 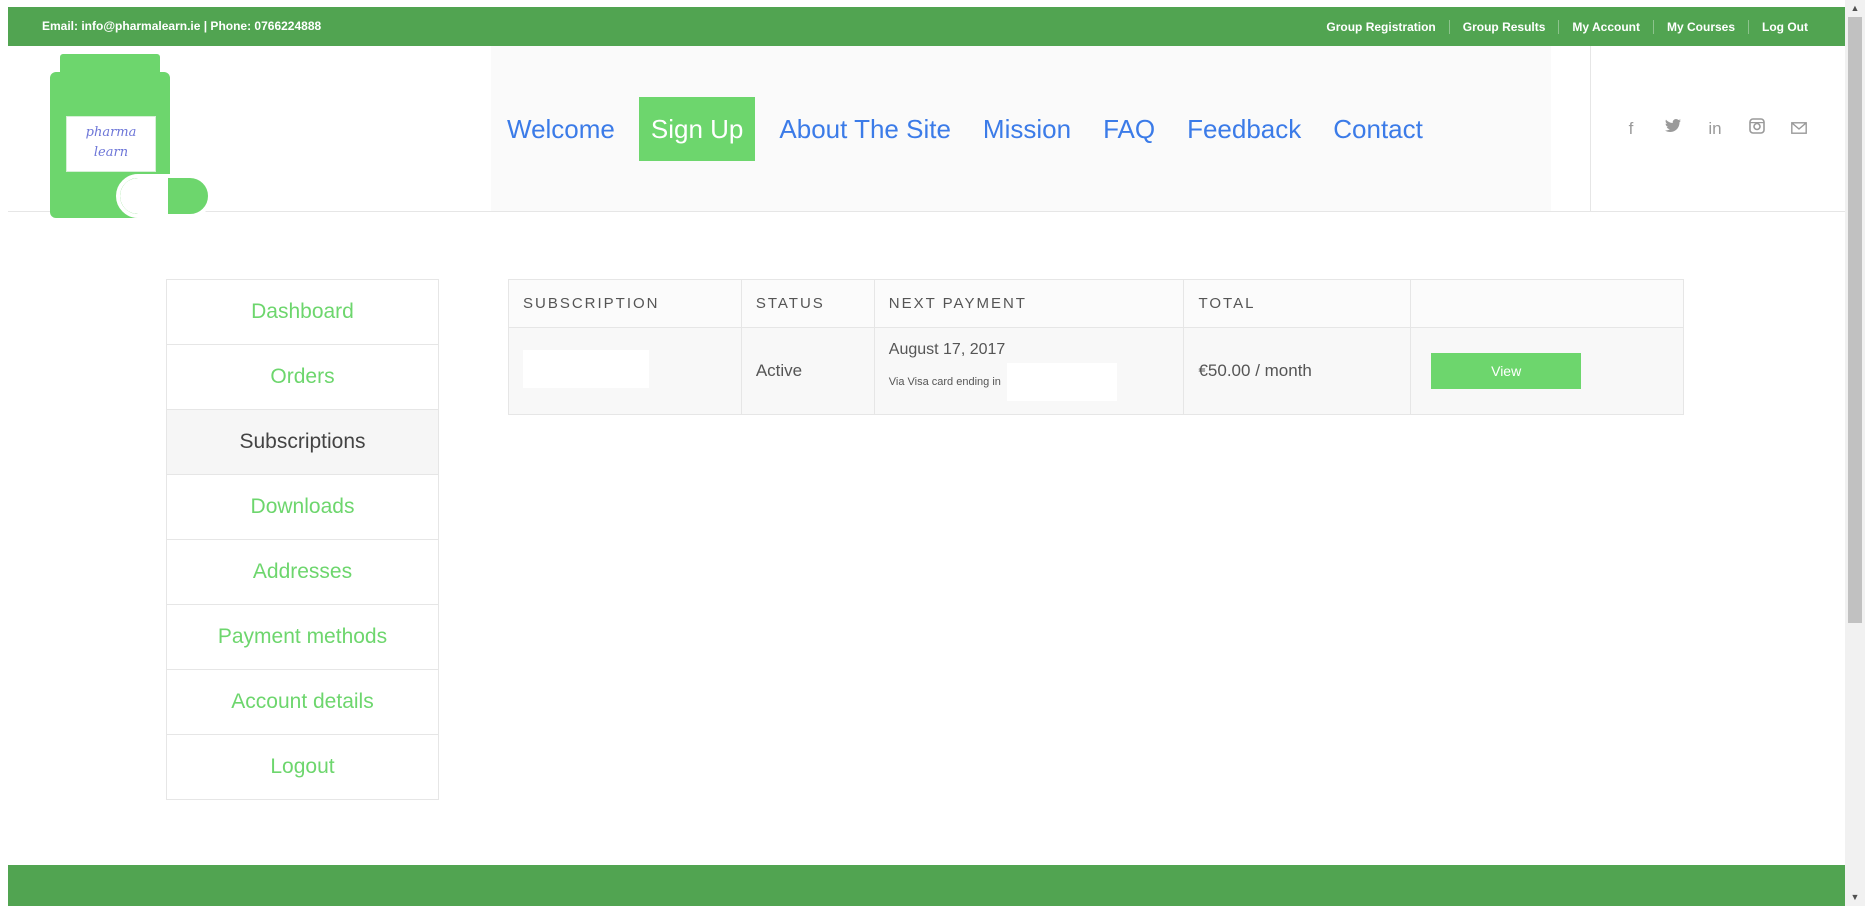 What do you see at coordinates (1061, 382) in the screenshot?
I see `card-digits-masked` at bounding box center [1061, 382].